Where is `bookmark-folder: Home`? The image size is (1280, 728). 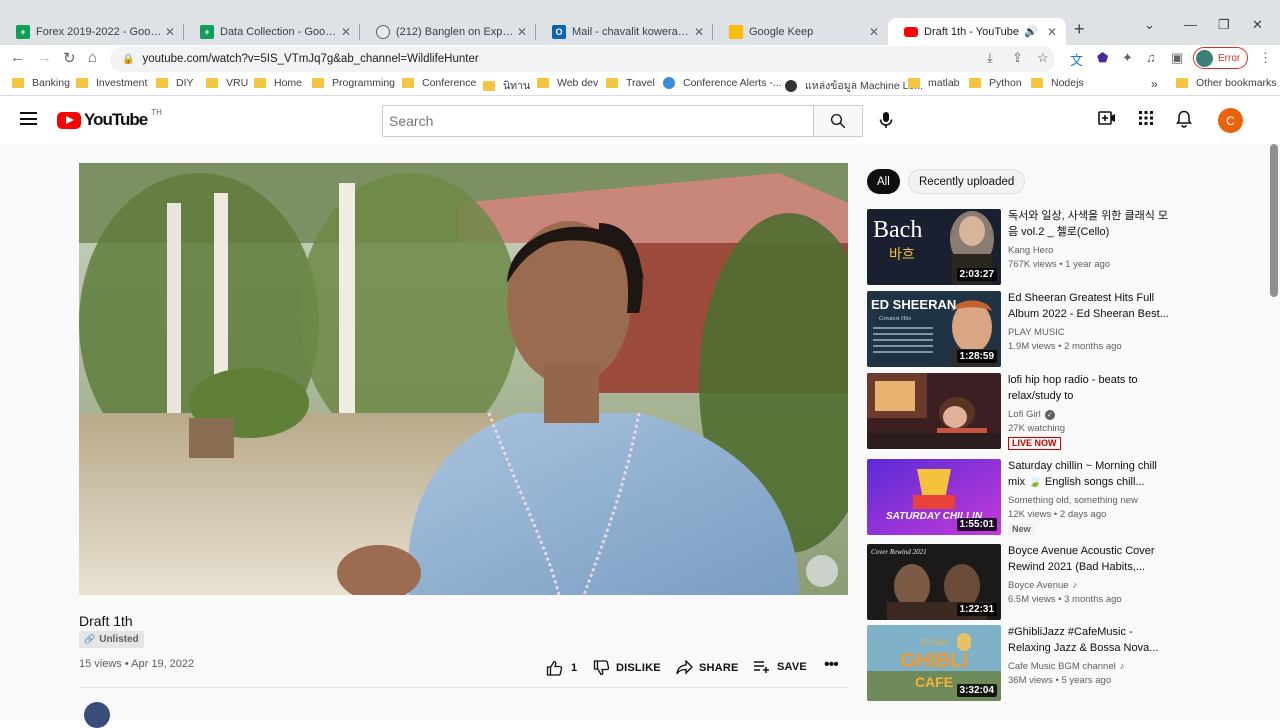 bookmark-folder: Home is located at coordinates (278, 83).